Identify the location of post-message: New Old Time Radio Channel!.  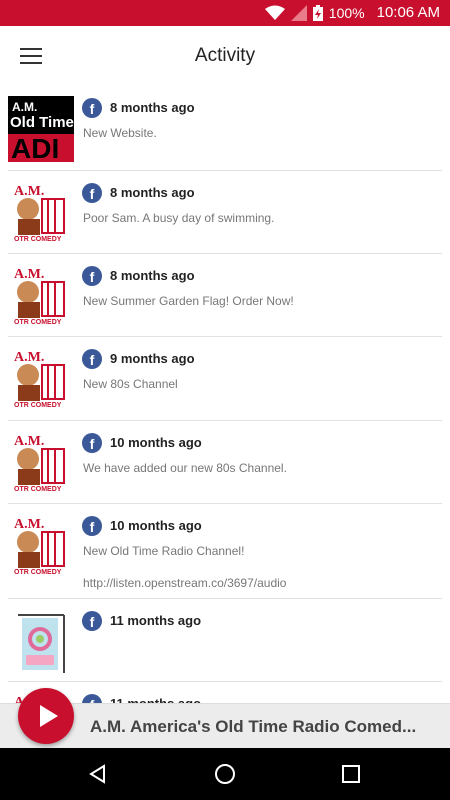
(164, 551).